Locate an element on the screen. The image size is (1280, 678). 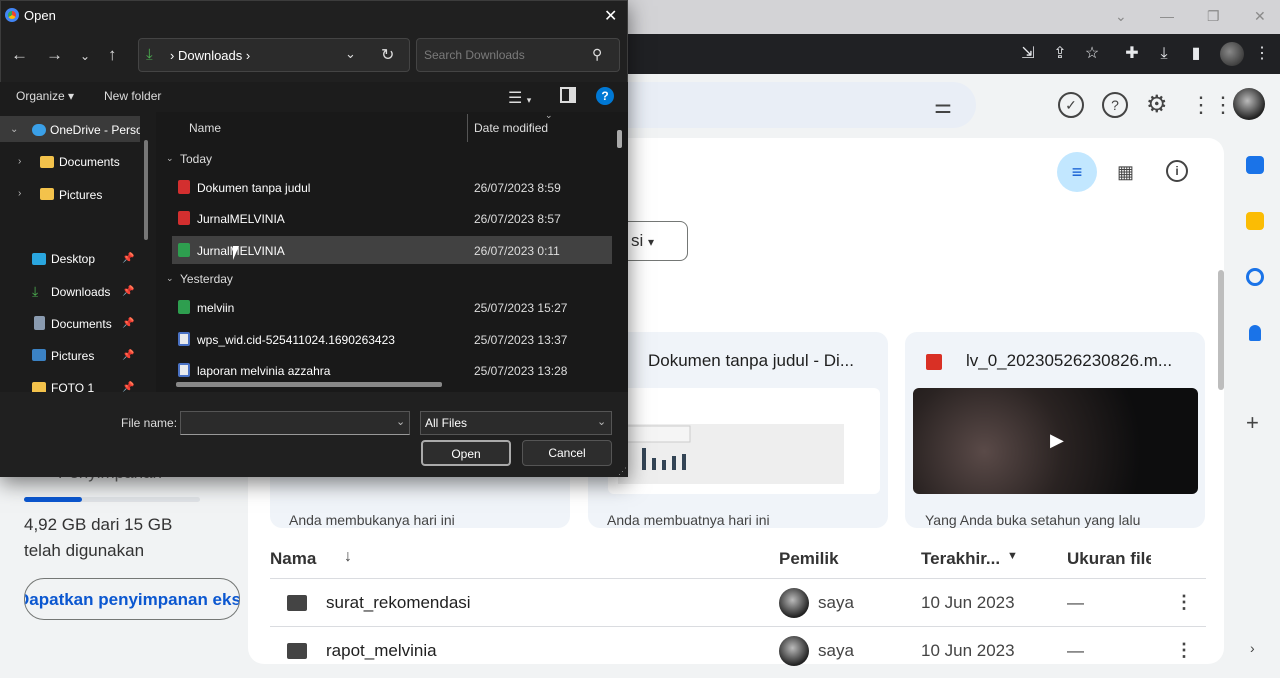
contacts-icon is located at coordinates (1255, 333).